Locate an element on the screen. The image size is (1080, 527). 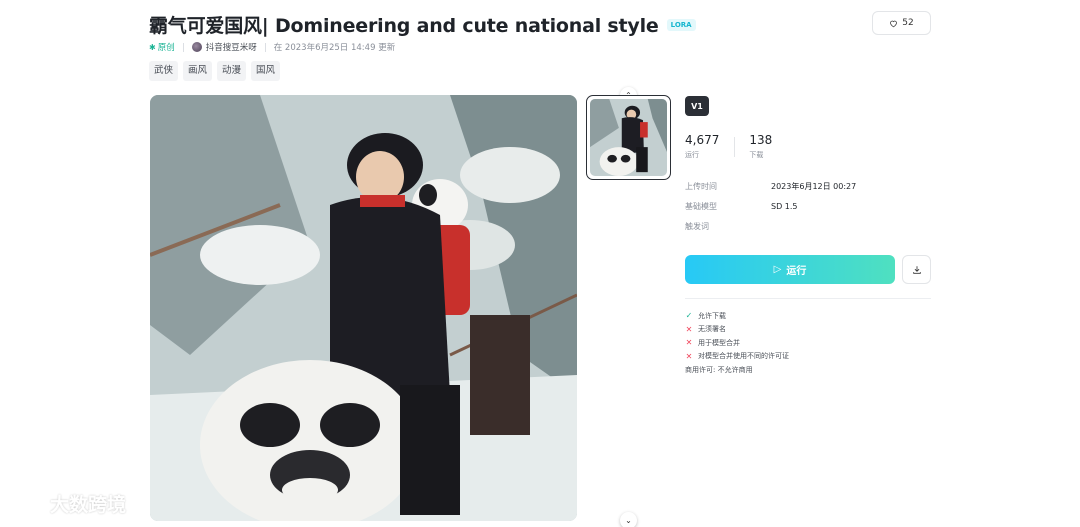
tag: 国风 is located at coordinates (266, 71).